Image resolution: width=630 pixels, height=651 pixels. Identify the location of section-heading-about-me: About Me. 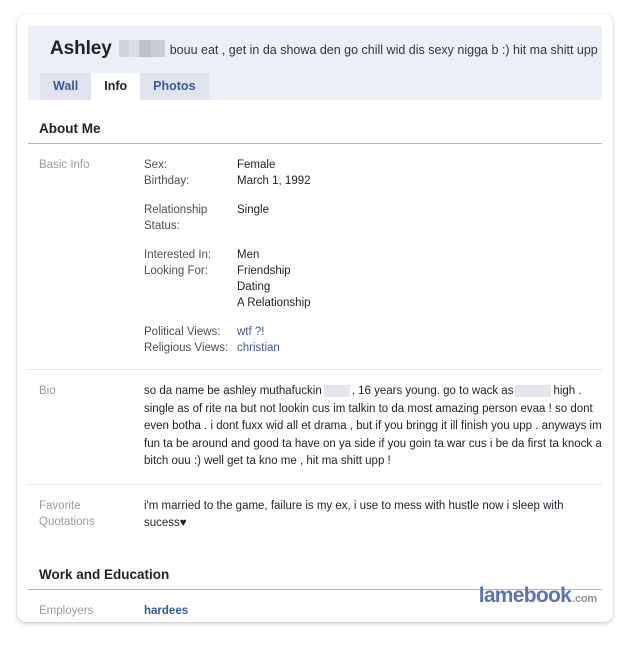
(315, 132).